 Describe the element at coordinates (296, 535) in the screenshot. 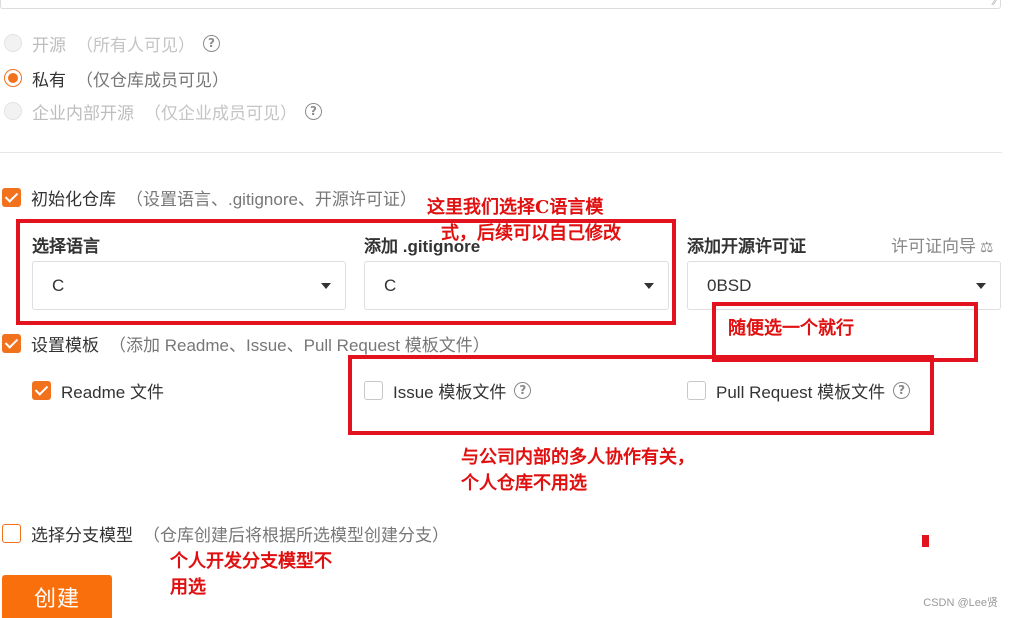

I see `branch-model-hint: （仓库创建后将根据所选模型创建分支）` at that location.